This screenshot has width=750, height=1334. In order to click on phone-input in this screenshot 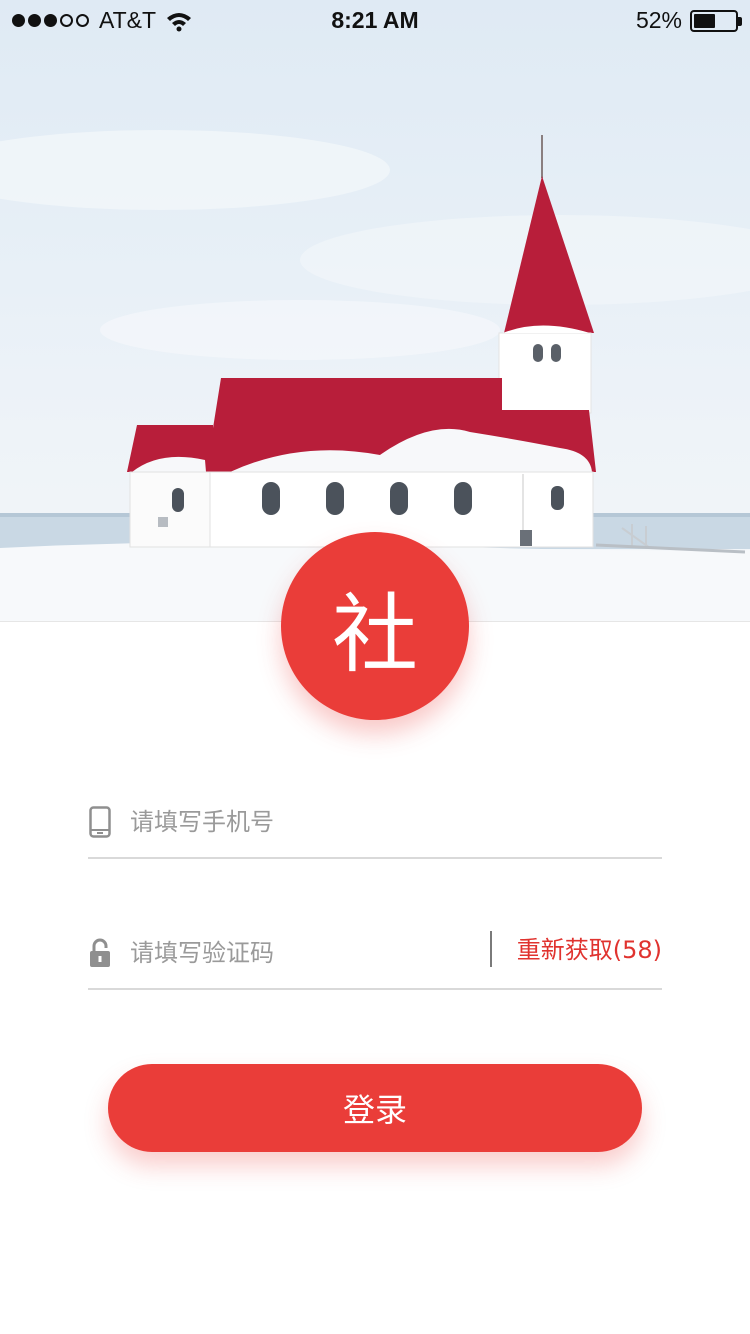, I will do `click(300, 822)`.